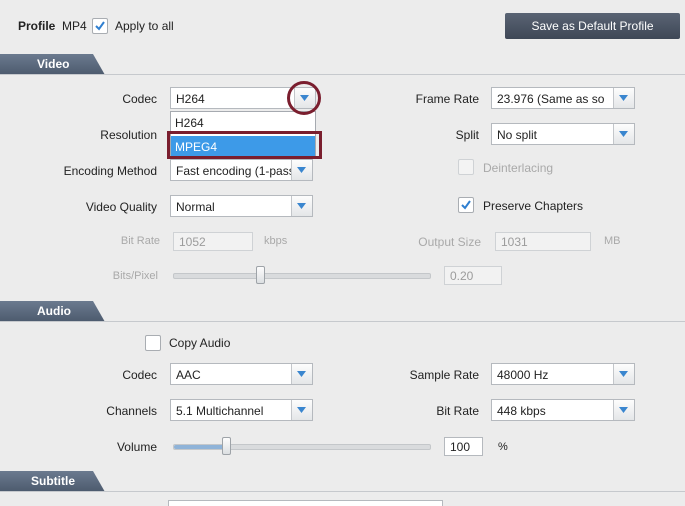 Image resolution: width=685 pixels, height=506 pixels. What do you see at coordinates (543, 241) in the screenshot?
I see `output-size-input: 1031` at bounding box center [543, 241].